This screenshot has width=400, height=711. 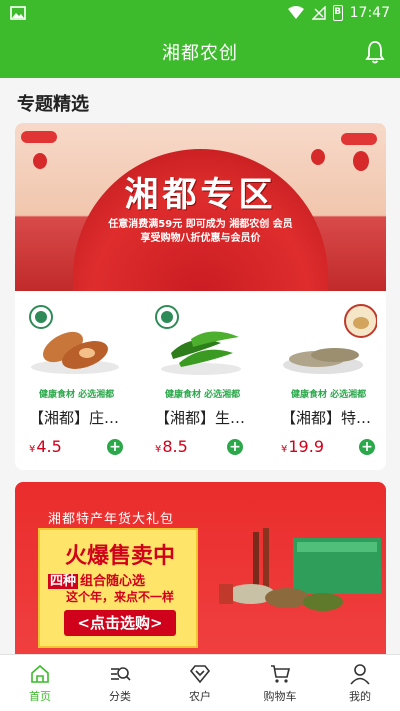 I want to click on sweet-potato-image, so click(x=74, y=339).